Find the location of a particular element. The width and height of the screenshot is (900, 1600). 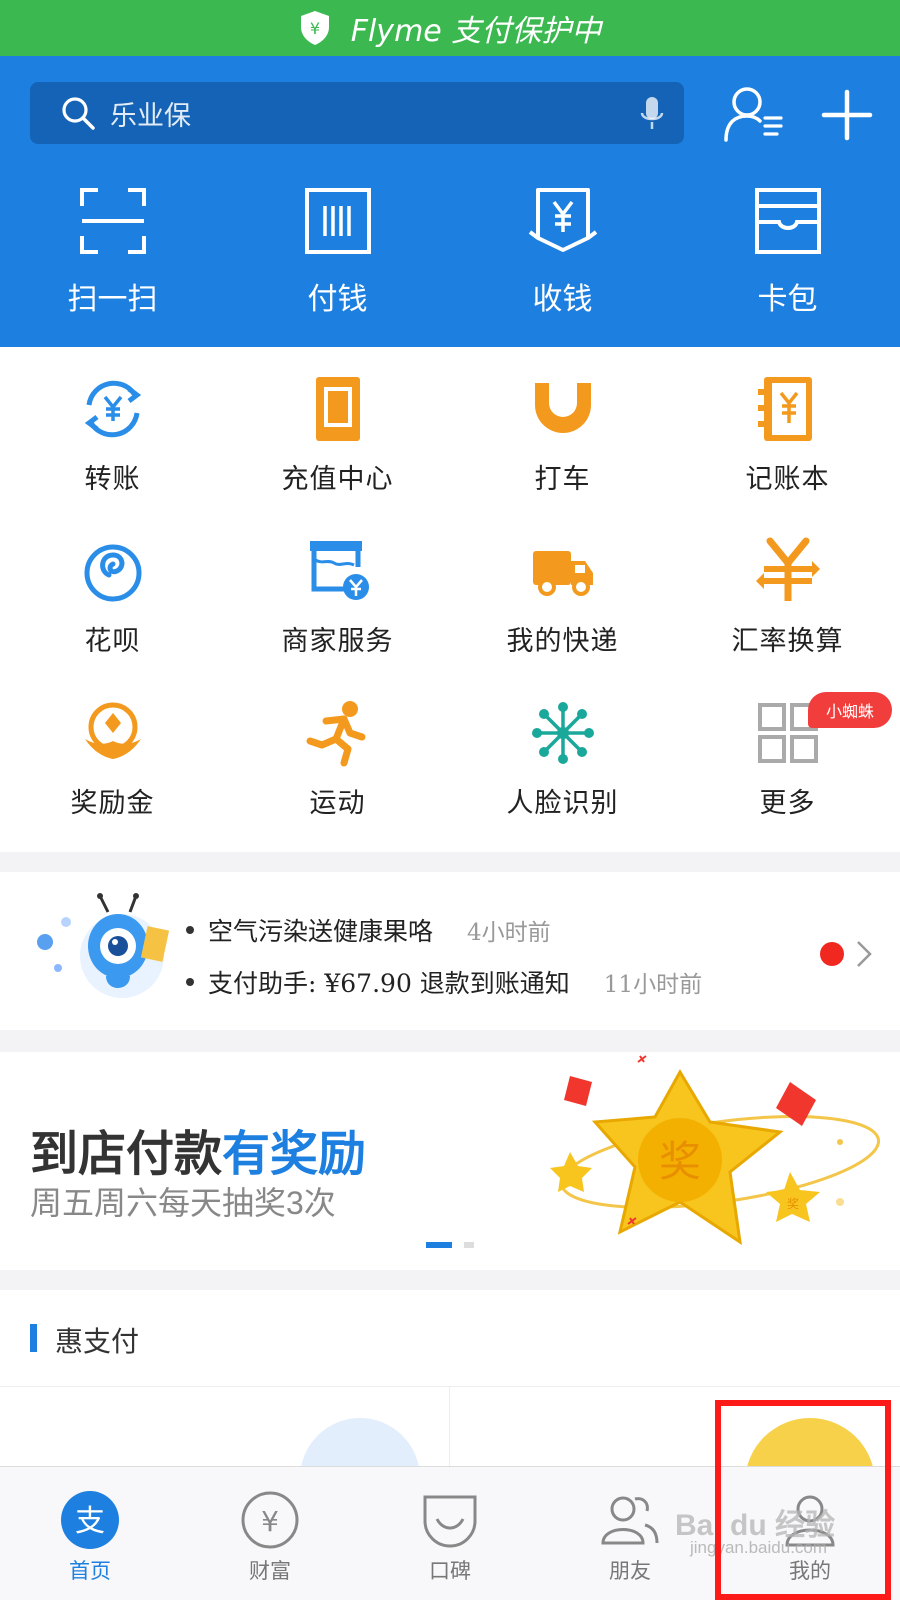

grid-item-label: 商家服务 is located at coordinates (337, 641).